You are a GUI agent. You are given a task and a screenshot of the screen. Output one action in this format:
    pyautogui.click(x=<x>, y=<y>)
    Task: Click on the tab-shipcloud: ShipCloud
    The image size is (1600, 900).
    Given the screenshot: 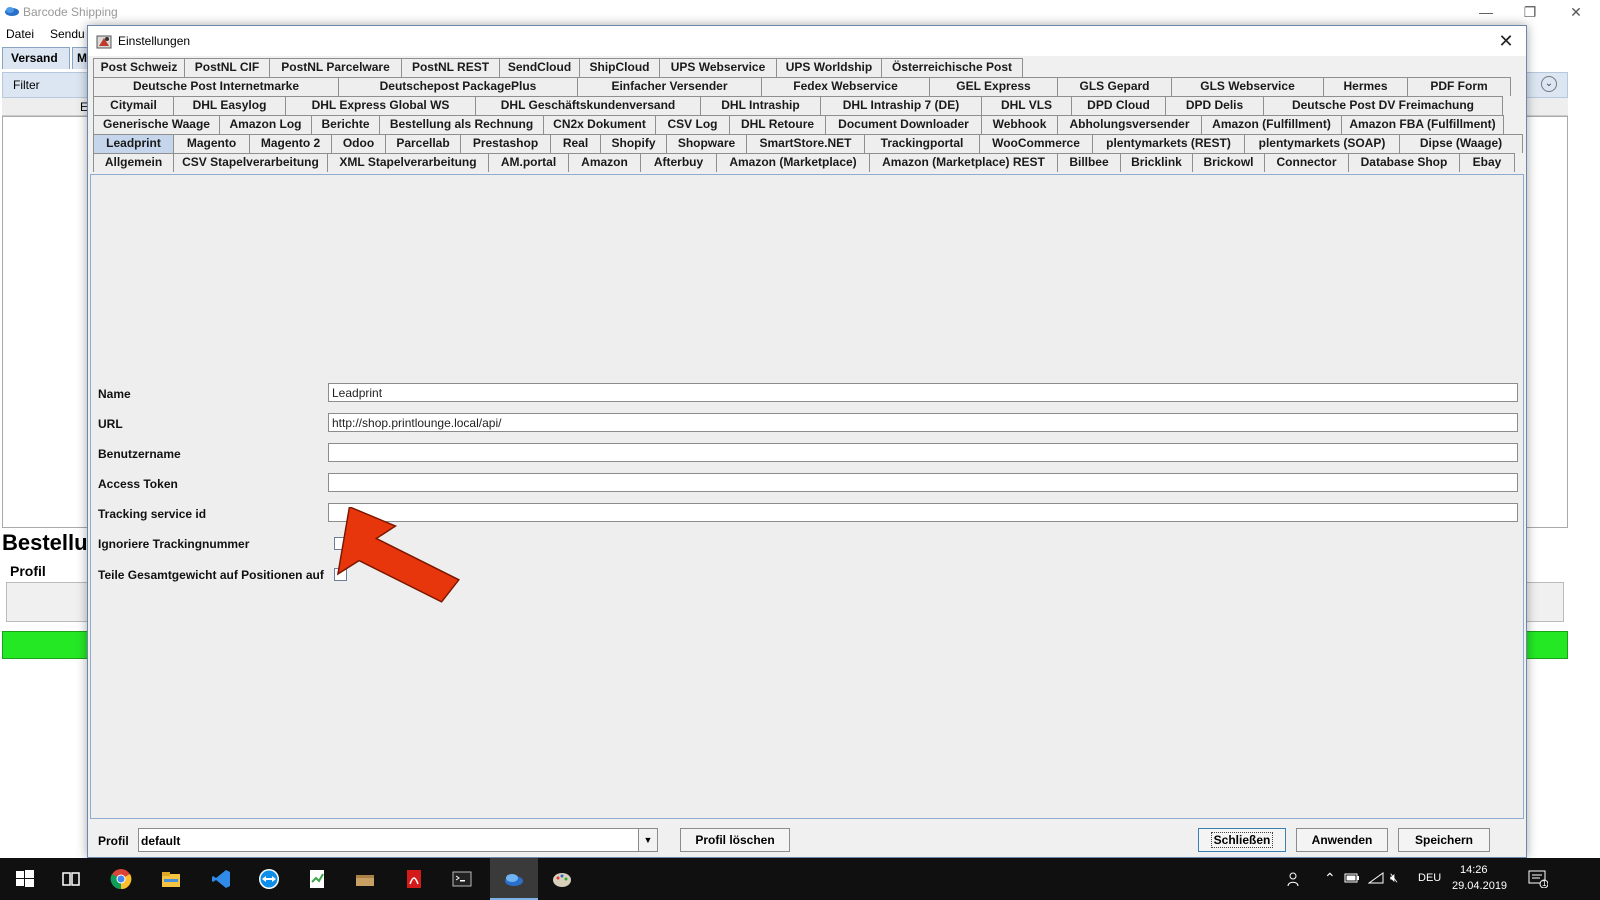 What is the action you would take?
    pyautogui.click(x=619, y=67)
    